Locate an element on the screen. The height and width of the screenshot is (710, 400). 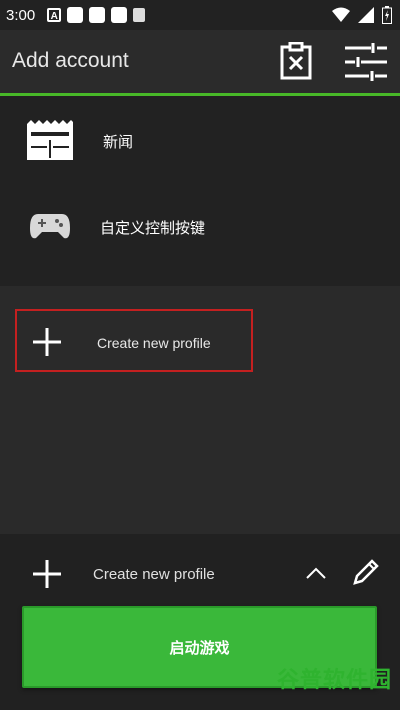
delete-account-button is located at coordinates (296, 63).